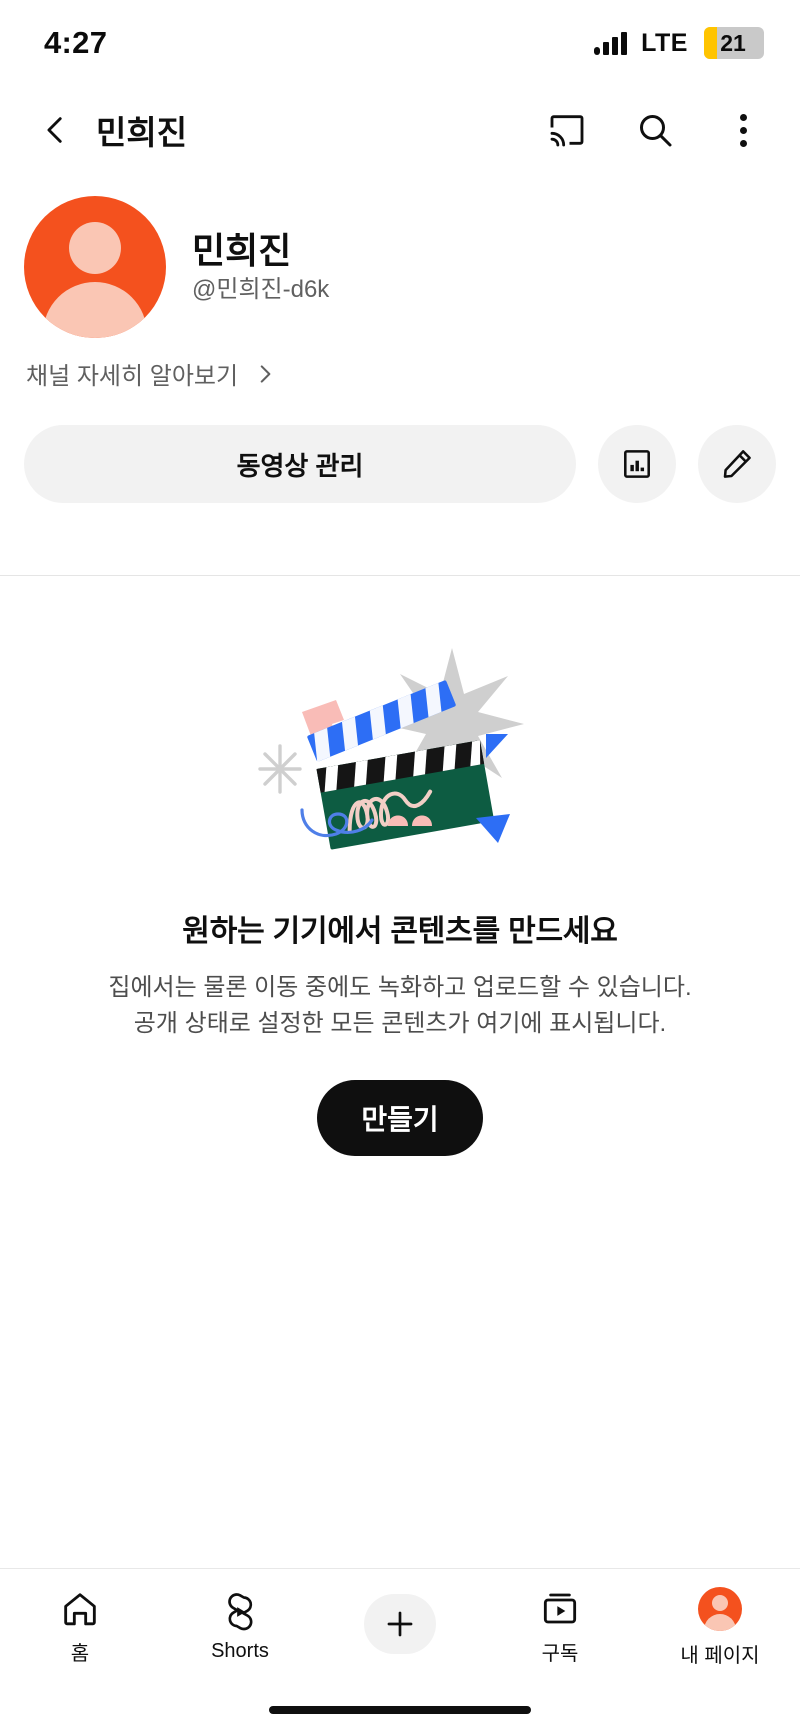 This screenshot has width=800, height=1732. Describe the element at coordinates (400, 364) in the screenshot. I see `learn-more-row: 채널 자세히 알아보기` at that location.